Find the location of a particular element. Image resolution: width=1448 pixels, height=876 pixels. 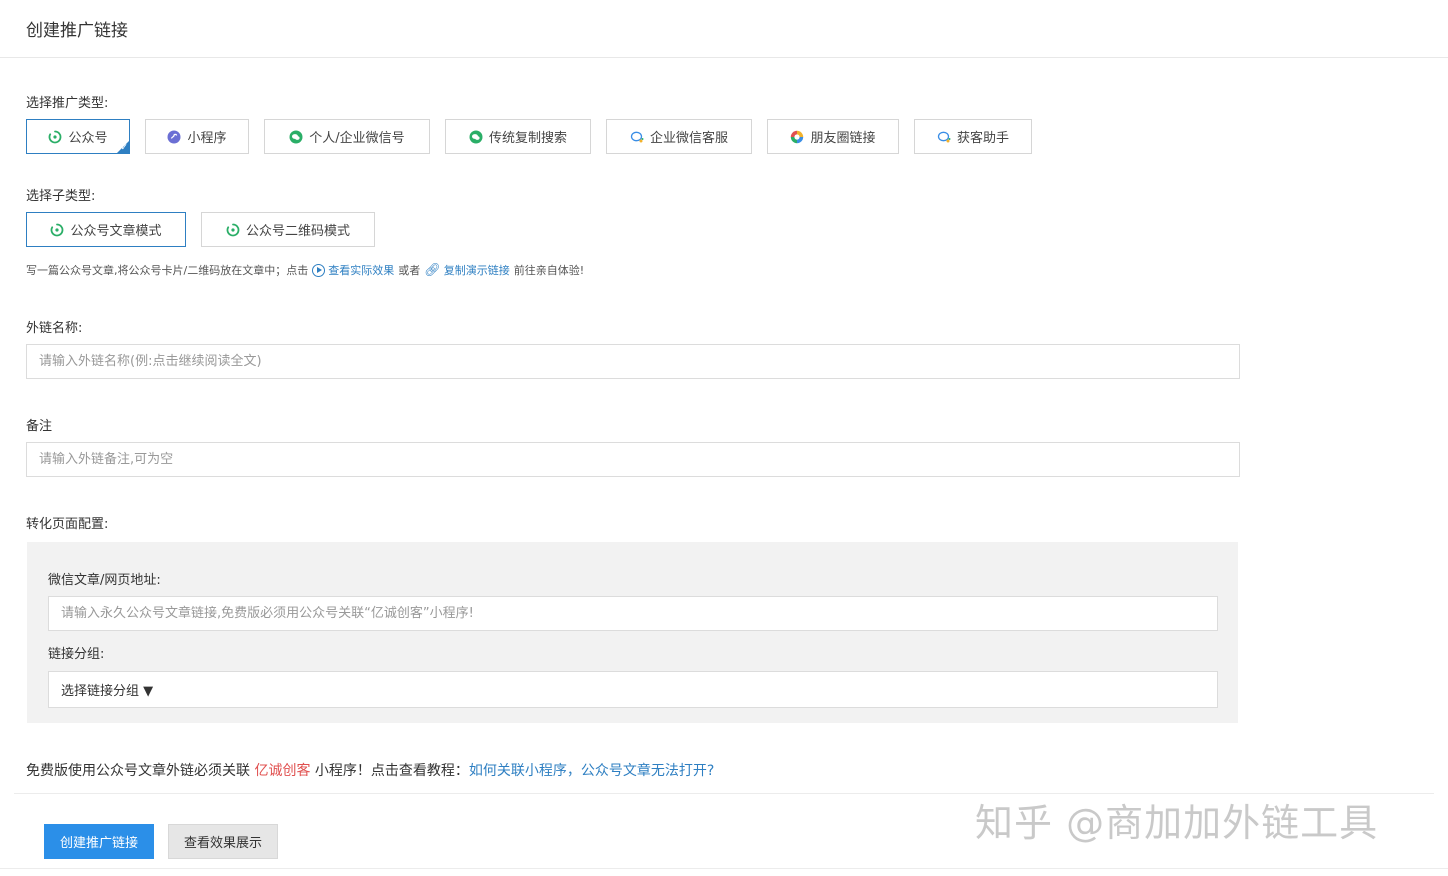

promo-type-wechat-id: 个人/企业微信号 is located at coordinates (347, 136).